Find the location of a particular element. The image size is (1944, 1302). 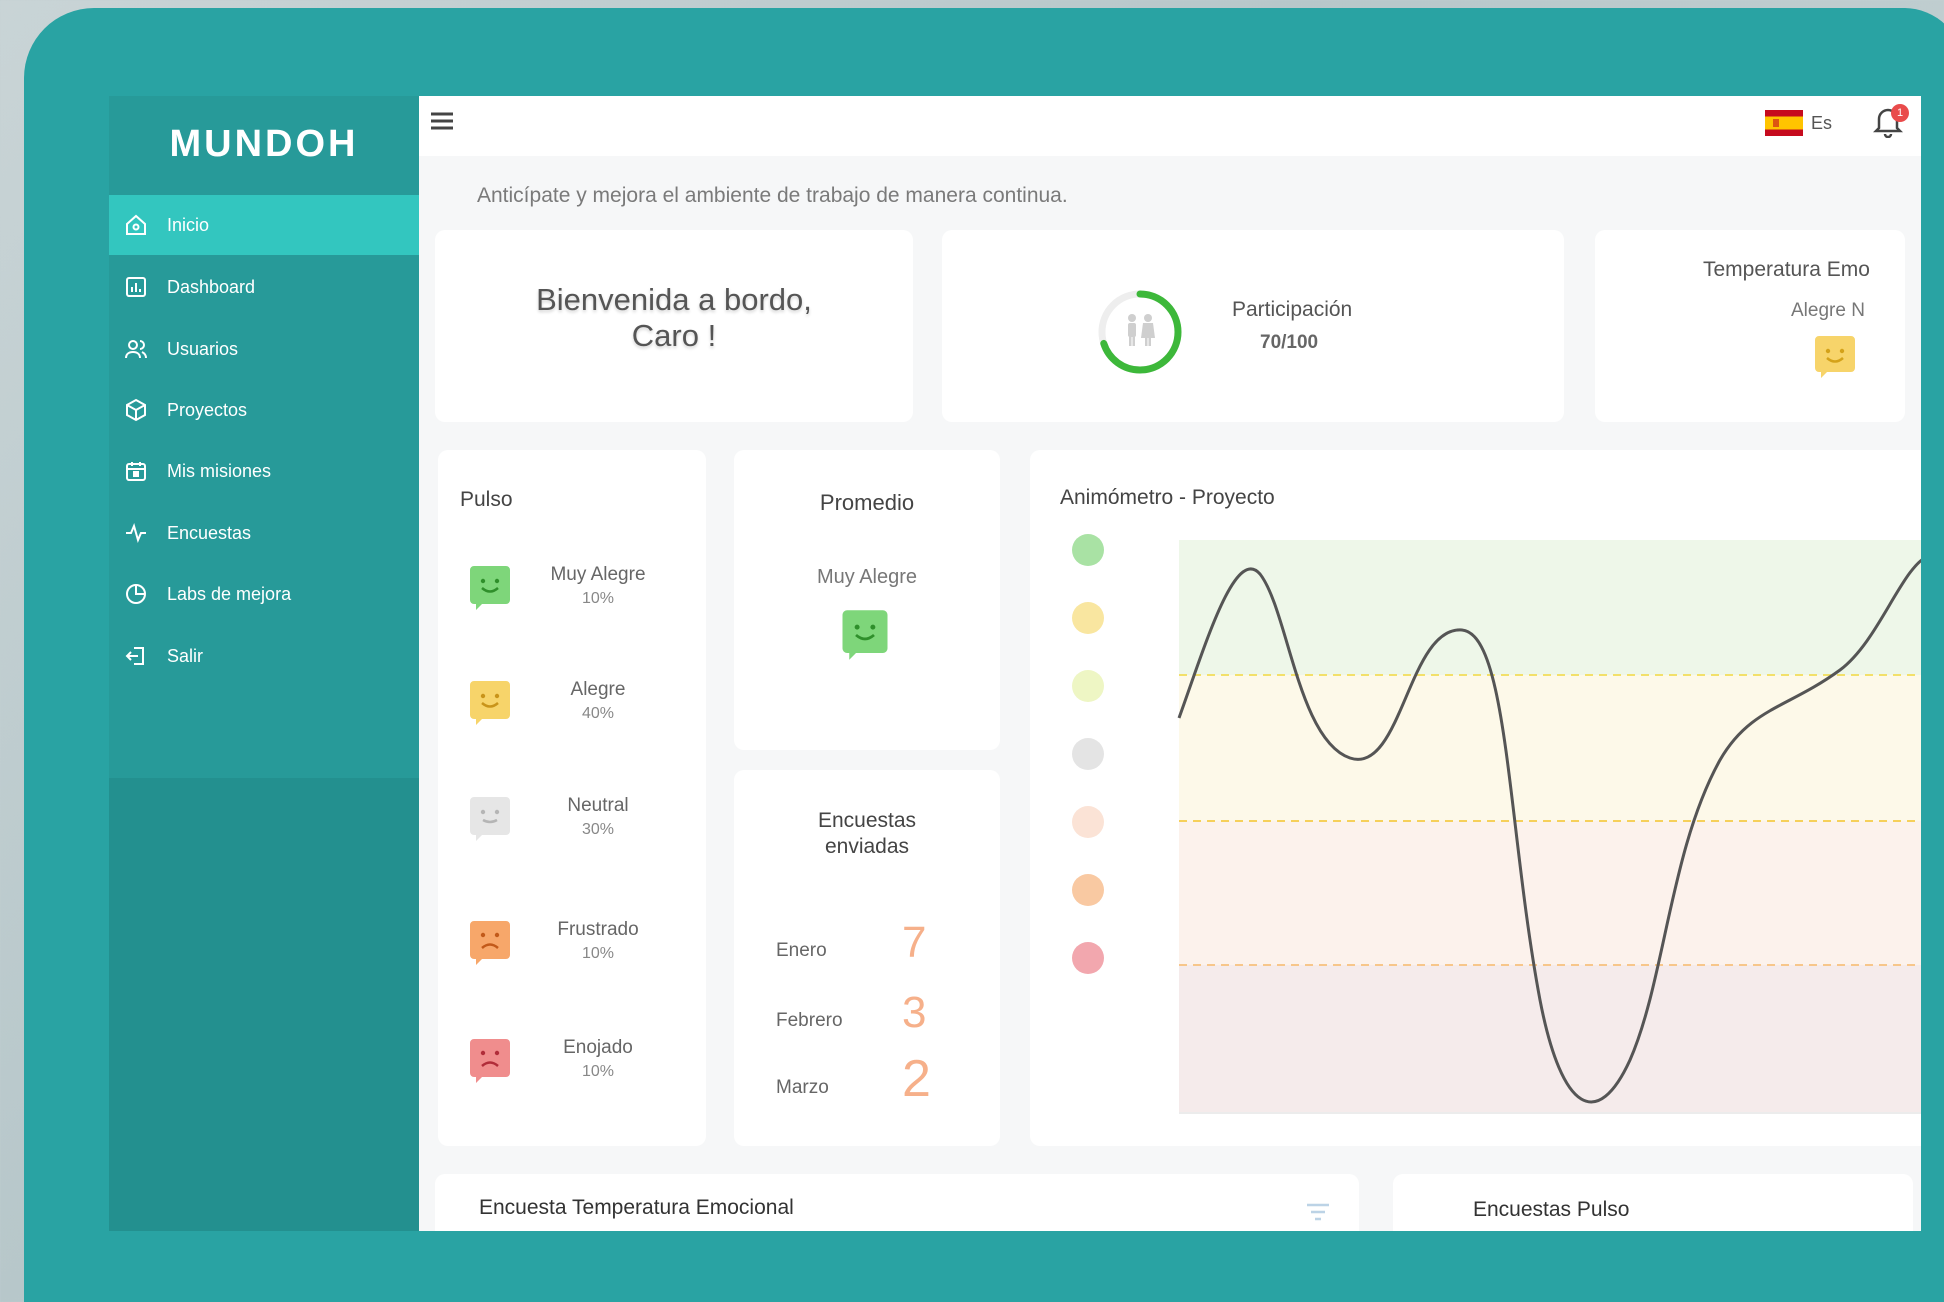

average-title: Promedio is located at coordinates (867, 502).